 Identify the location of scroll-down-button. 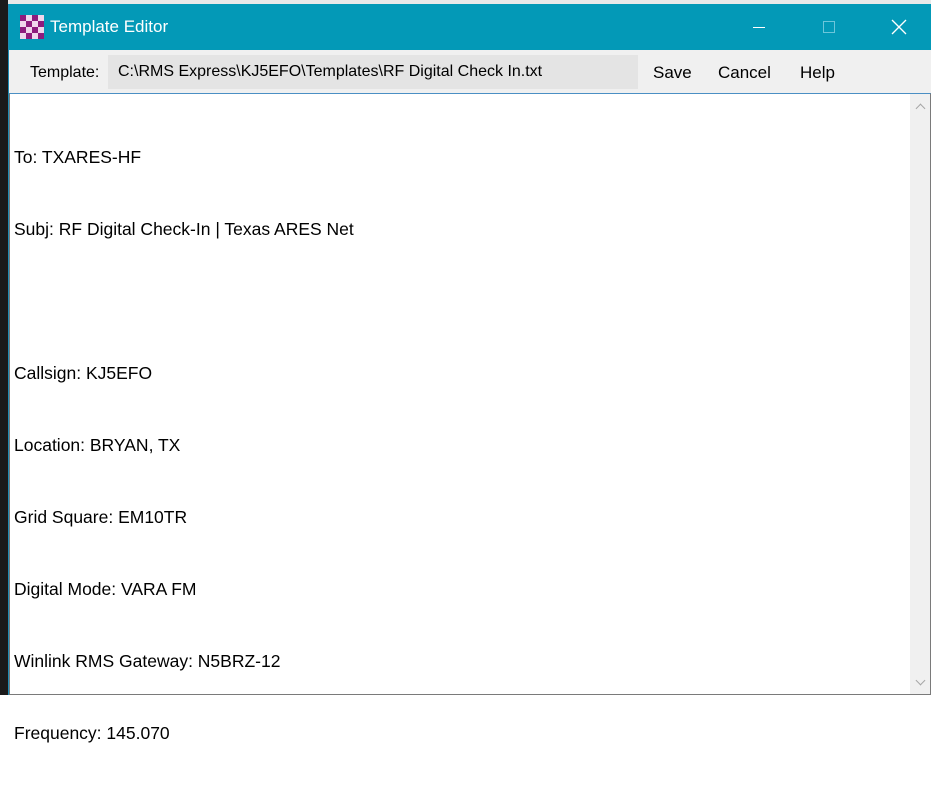
(920, 682).